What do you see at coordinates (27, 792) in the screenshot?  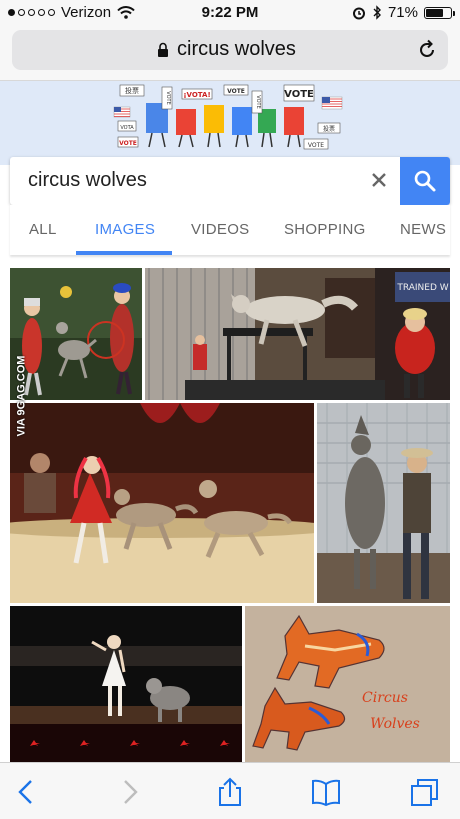 I see `back-icon` at bounding box center [27, 792].